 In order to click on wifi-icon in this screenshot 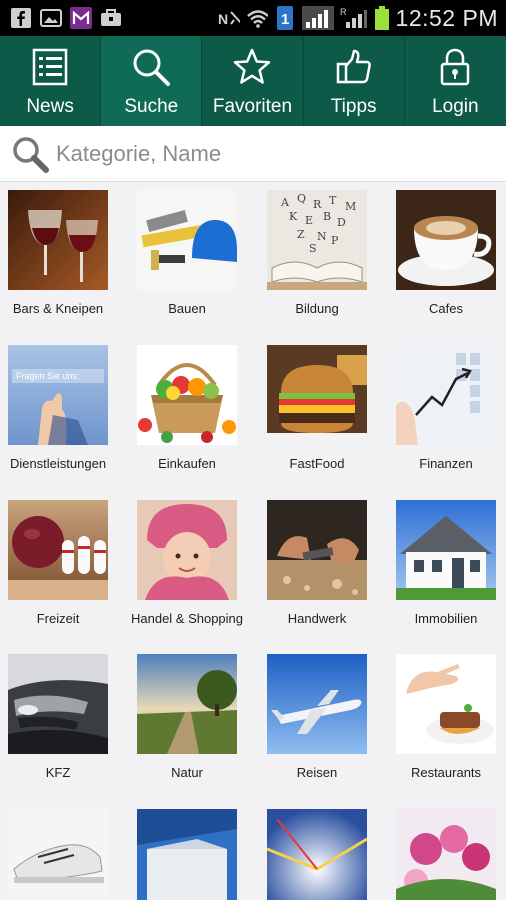, I will do `click(257, 18)`.